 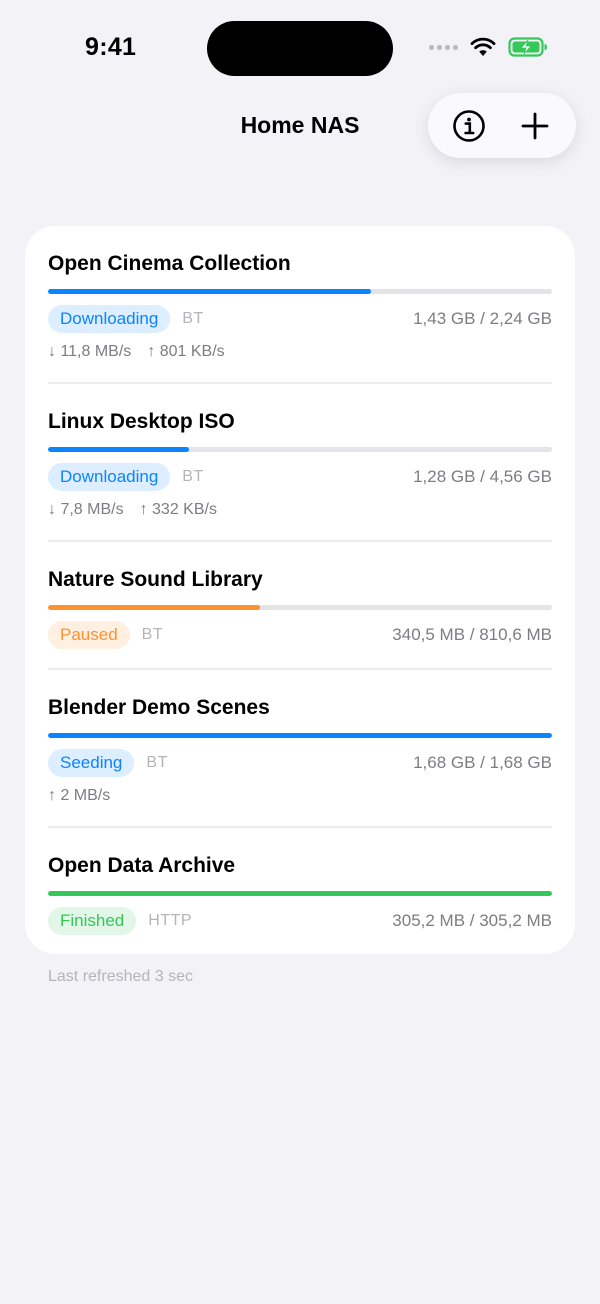 What do you see at coordinates (527, 47) in the screenshot?
I see `battery-charging-icon` at bounding box center [527, 47].